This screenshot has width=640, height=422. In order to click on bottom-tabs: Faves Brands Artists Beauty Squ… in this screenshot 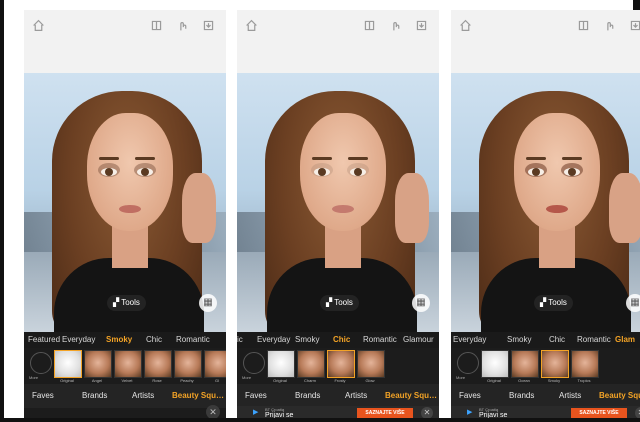, I will do `click(545, 396)`.